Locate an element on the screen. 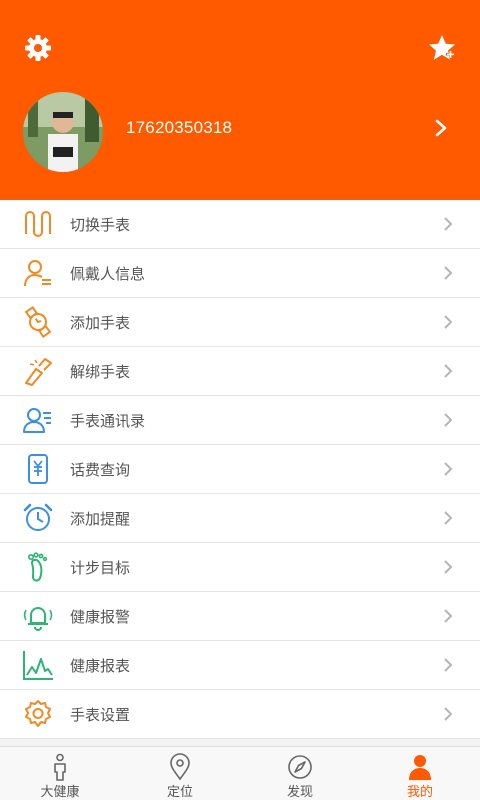 The width and height of the screenshot is (480, 800). menu-item-label: 佩戴人信息 is located at coordinates (108, 274).